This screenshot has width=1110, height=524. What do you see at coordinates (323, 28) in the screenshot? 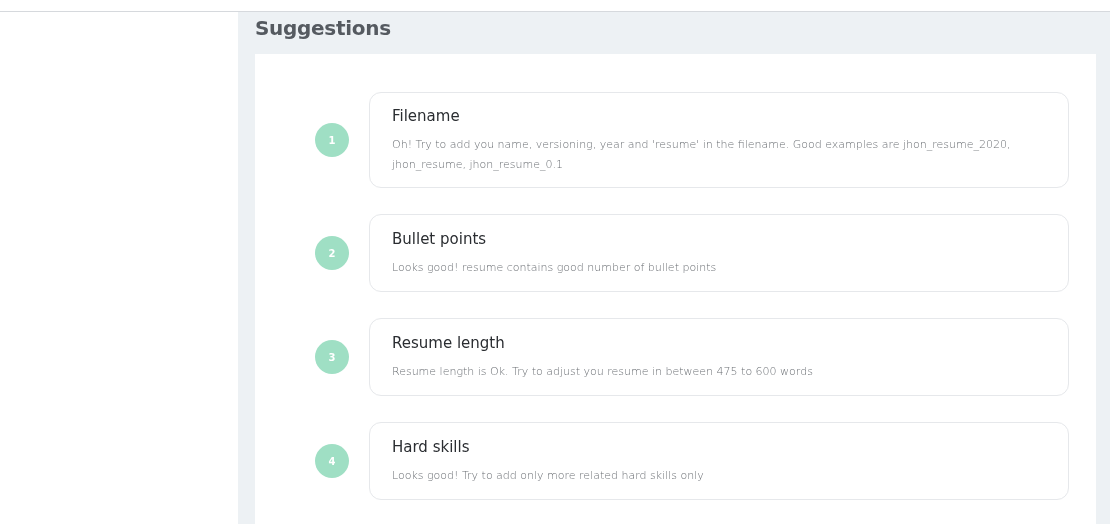
I see `section-heading: Suggestions` at bounding box center [323, 28].